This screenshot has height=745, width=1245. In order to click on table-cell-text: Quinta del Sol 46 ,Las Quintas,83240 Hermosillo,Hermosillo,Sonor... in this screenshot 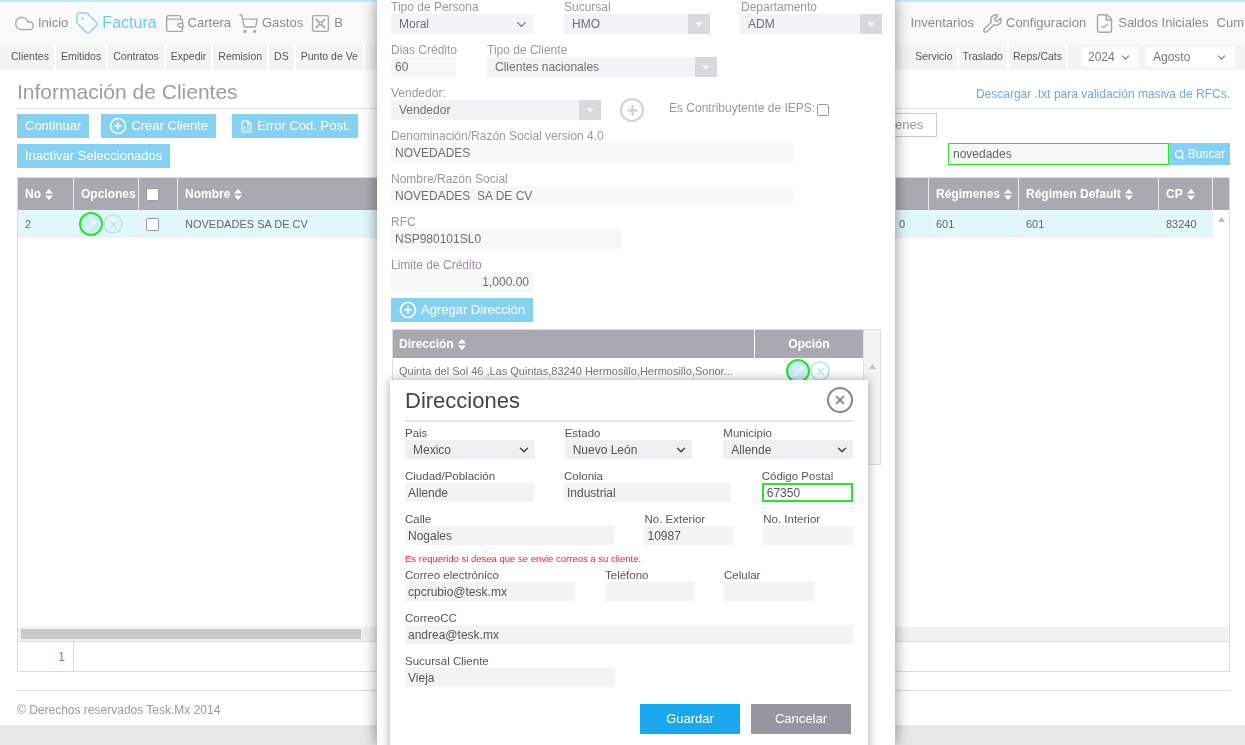, I will do `click(566, 371)`.